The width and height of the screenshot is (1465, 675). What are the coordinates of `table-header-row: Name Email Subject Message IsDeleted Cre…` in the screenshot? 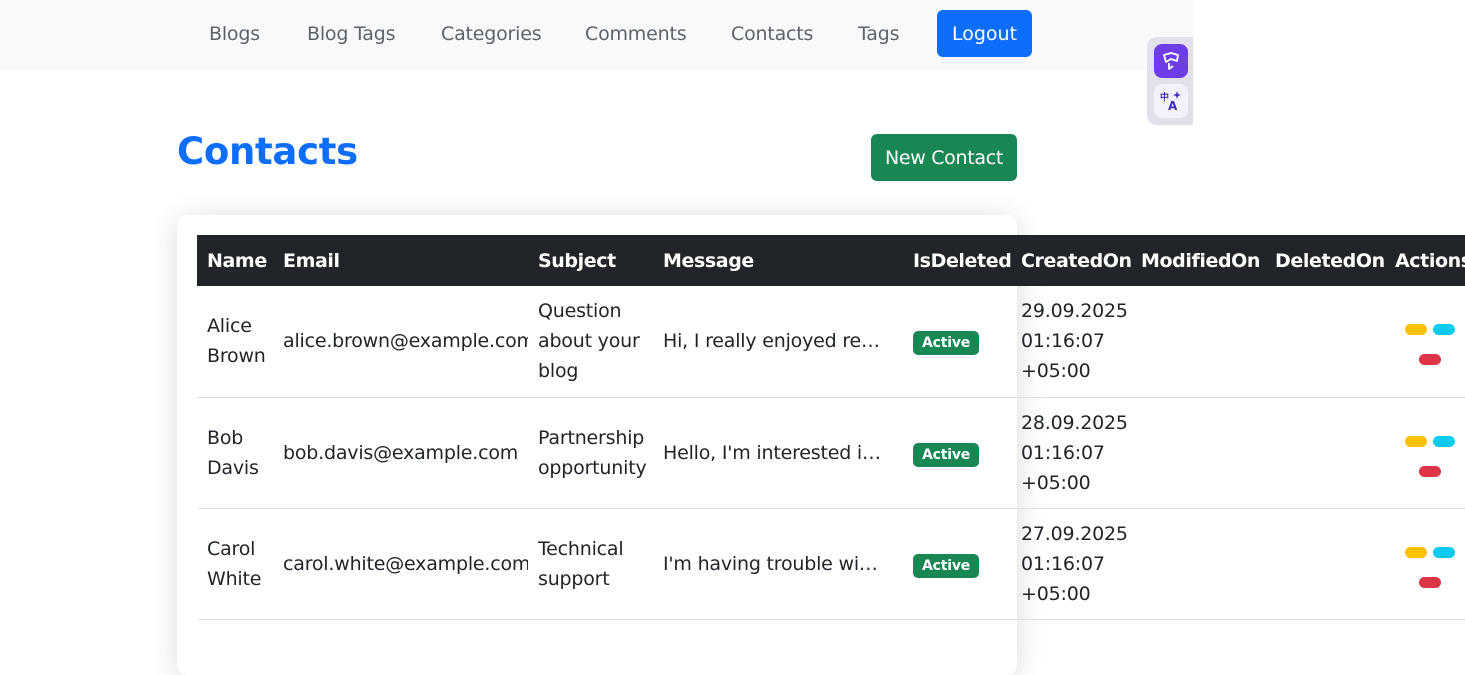 It's located at (831, 260).